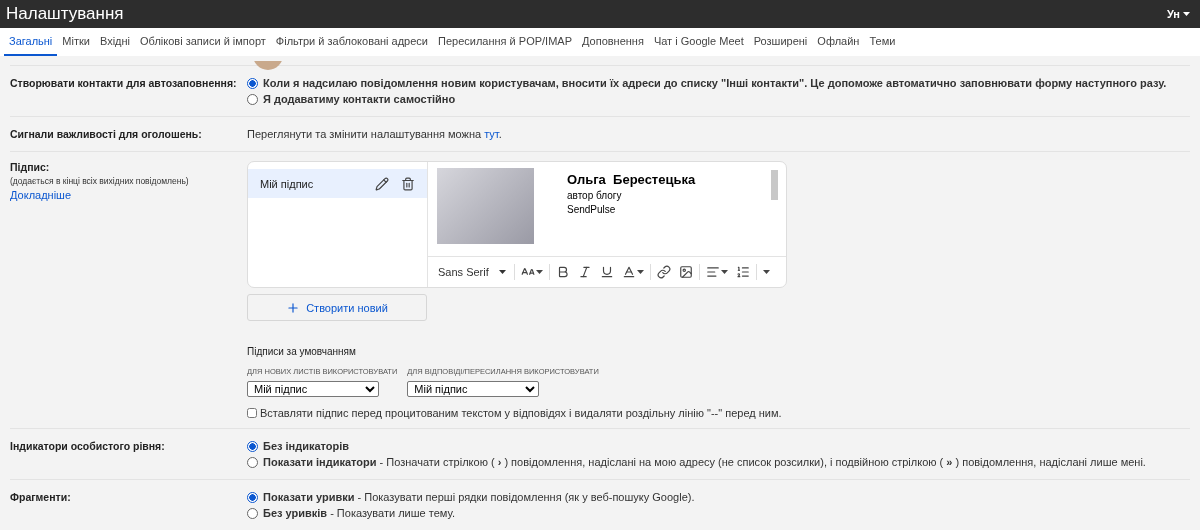 The width and height of the screenshot is (1200, 530). What do you see at coordinates (287, 183) in the screenshot?
I see `signature-name: Мій підпис` at bounding box center [287, 183].